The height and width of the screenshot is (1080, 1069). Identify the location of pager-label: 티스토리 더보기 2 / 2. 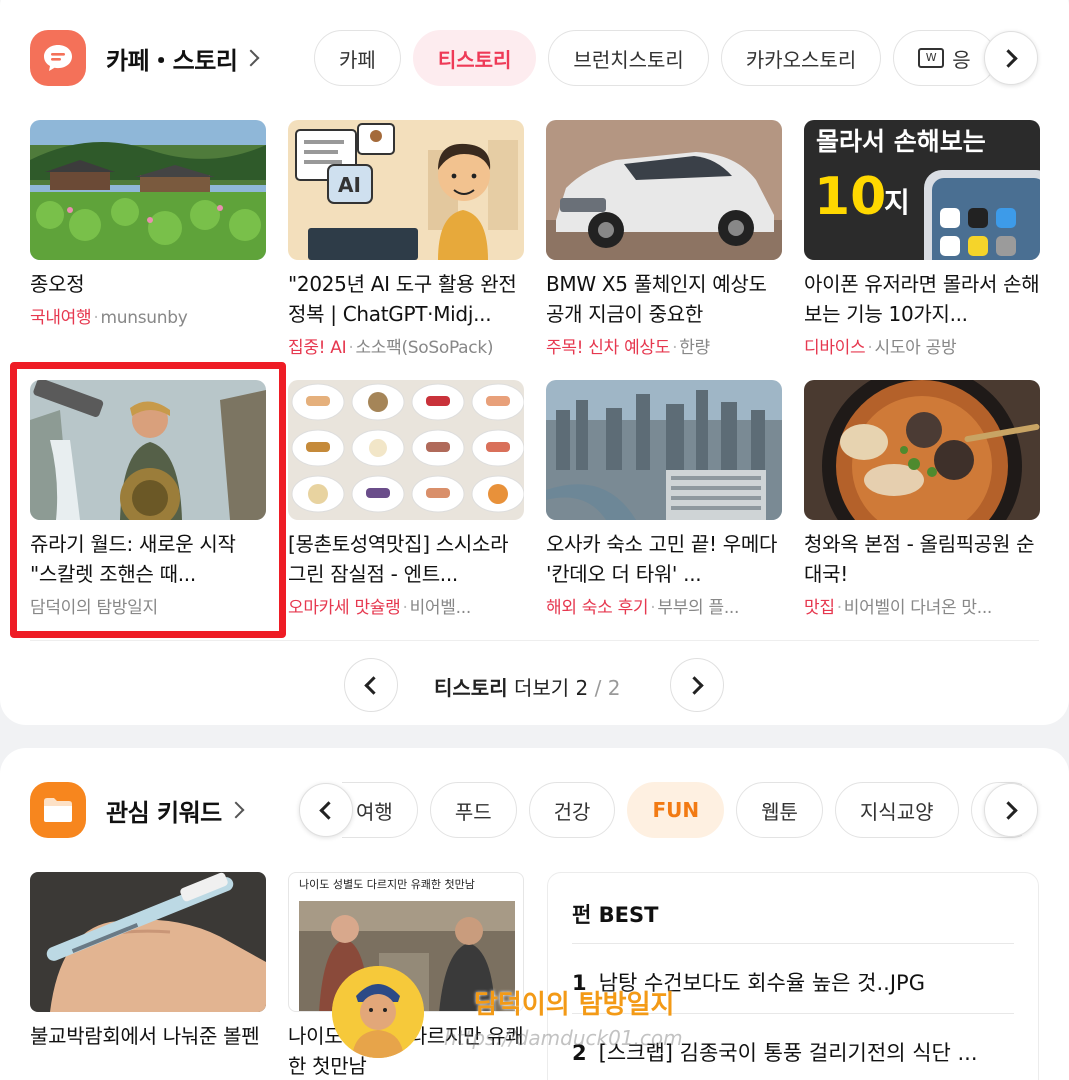
(527, 686).